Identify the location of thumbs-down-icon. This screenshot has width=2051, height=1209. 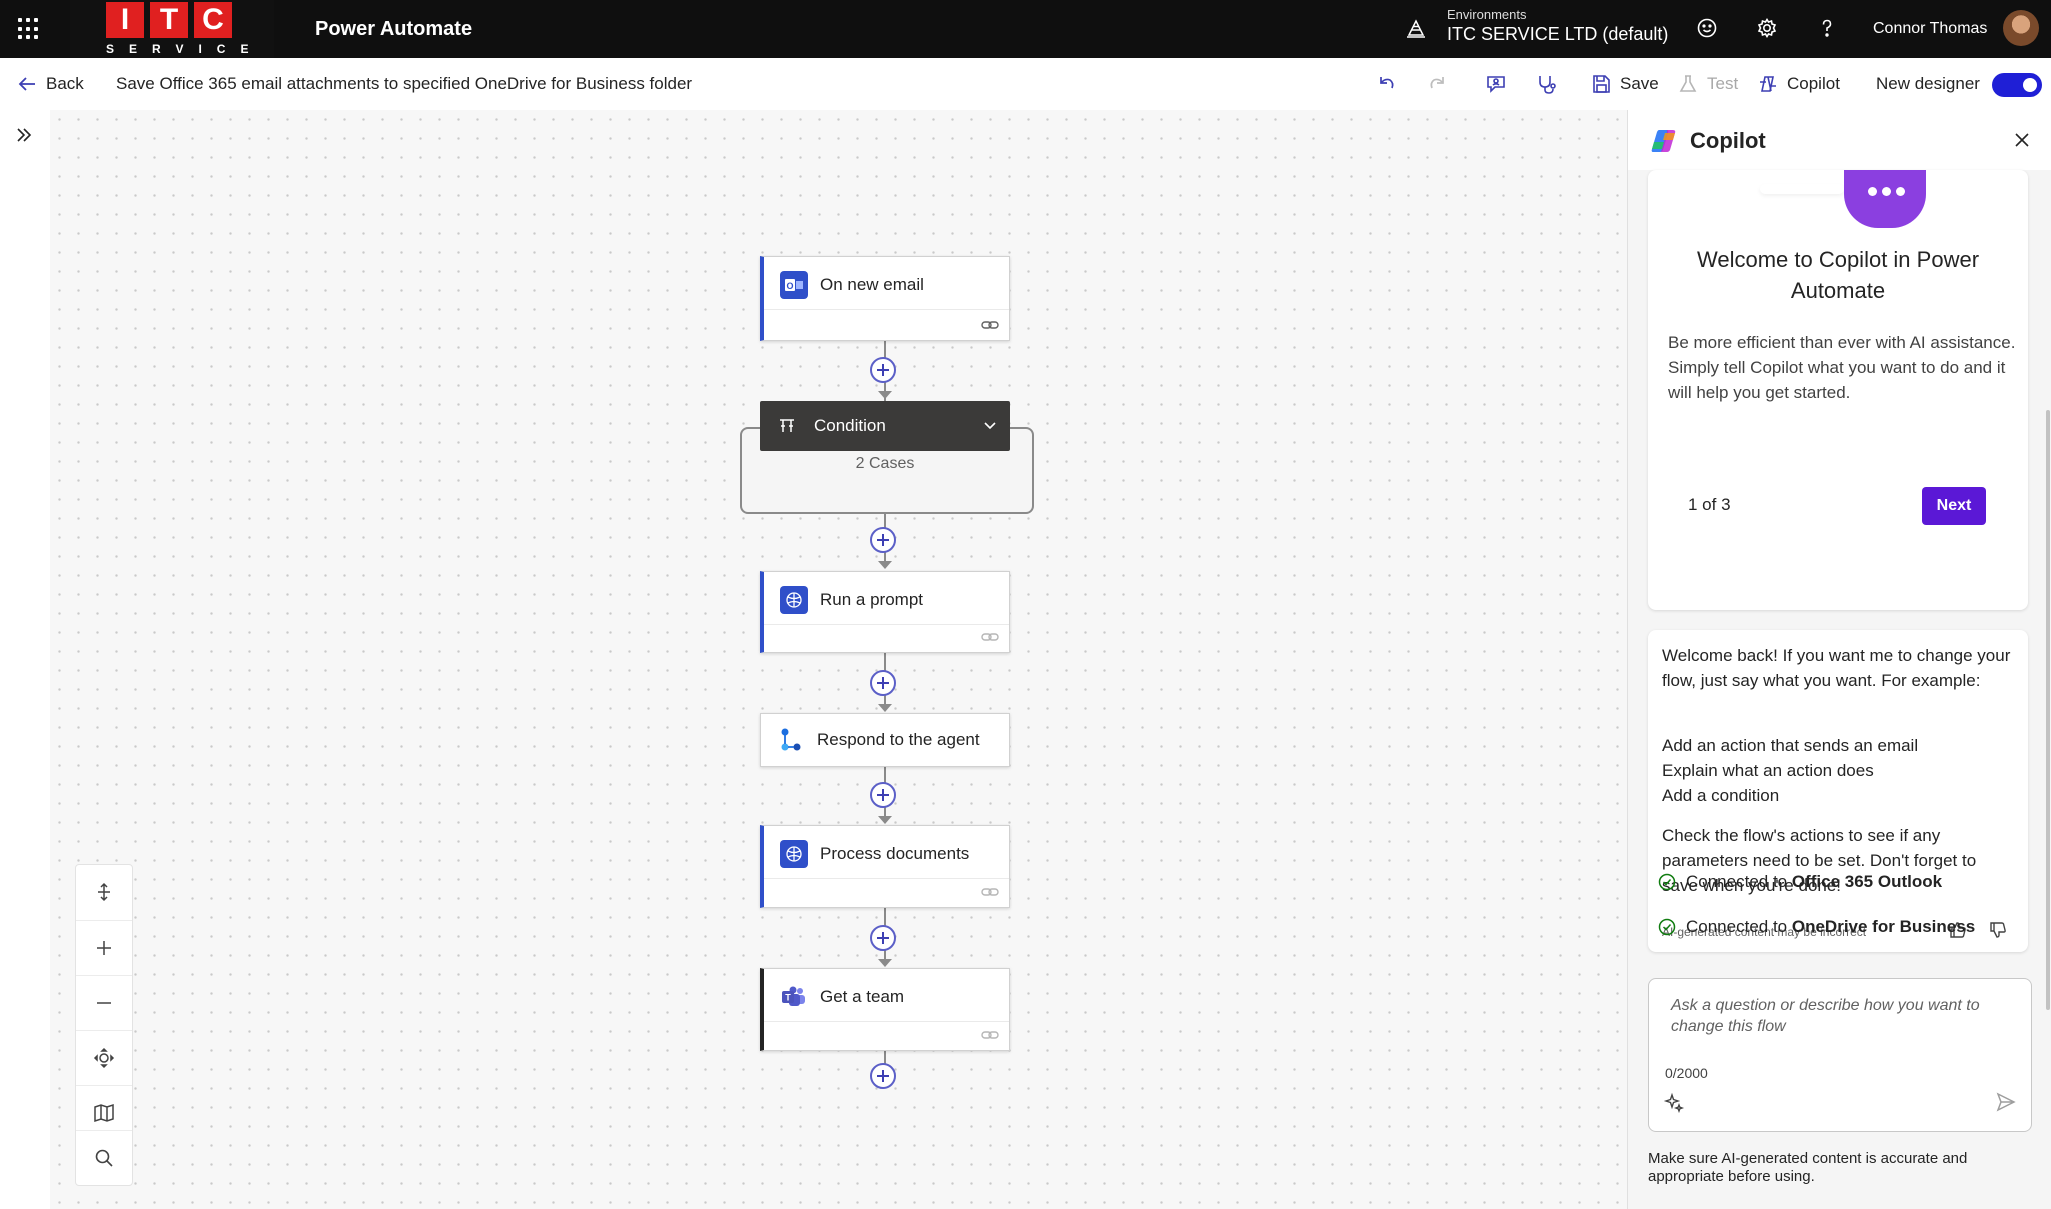
(1998, 930).